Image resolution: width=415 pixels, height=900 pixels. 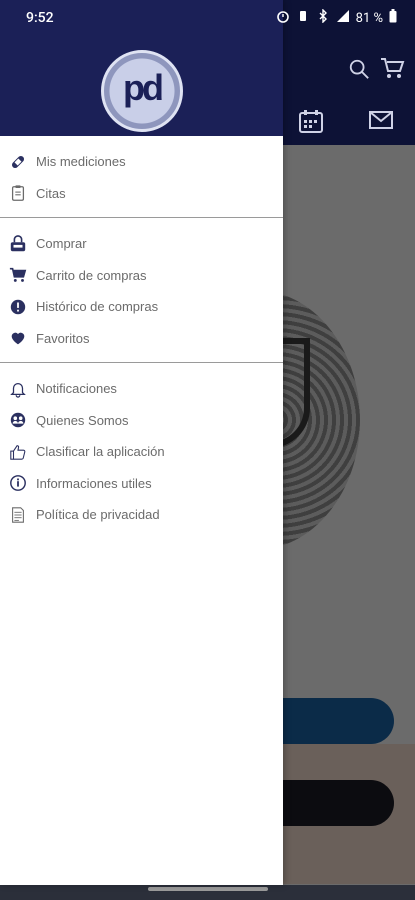 What do you see at coordinates (141, 307) in the screenshot?
I see `menu-item-historico: Histórico de compras` at bounding box center [141, 307].